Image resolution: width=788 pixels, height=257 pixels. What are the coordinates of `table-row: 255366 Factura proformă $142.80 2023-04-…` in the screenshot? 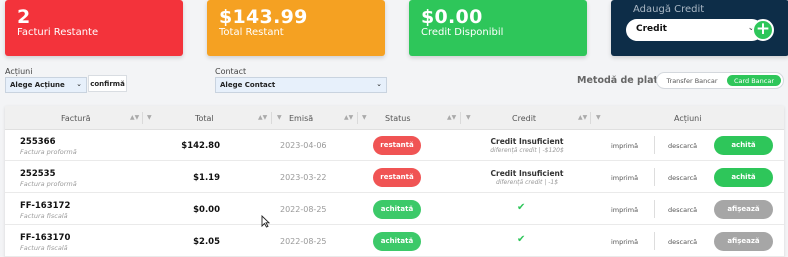 It's located at (394, 145).